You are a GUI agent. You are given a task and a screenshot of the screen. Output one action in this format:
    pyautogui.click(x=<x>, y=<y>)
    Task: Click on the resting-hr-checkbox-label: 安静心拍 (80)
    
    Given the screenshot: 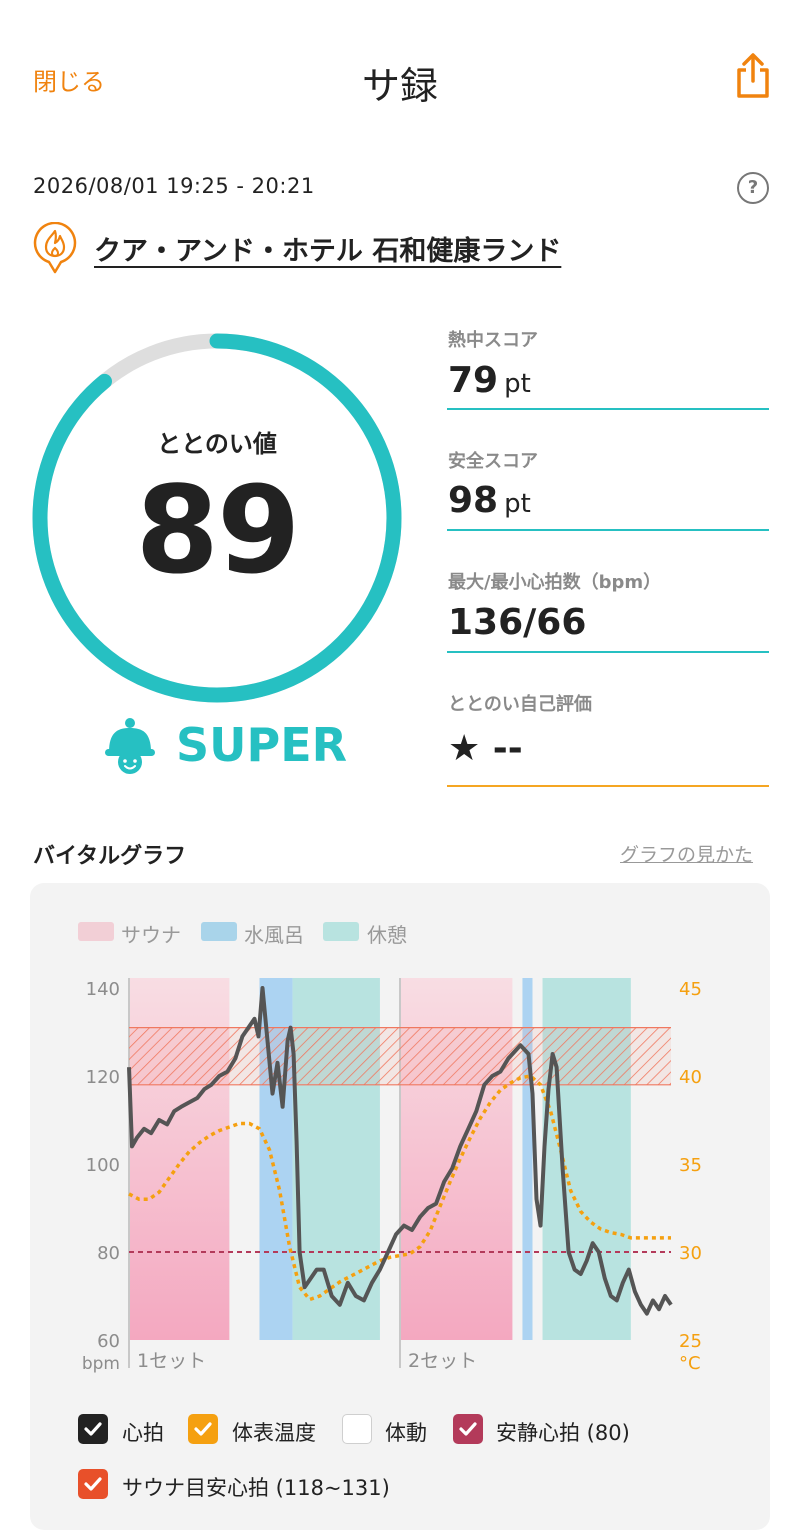 What is the action you would take?
    pyautogui.click(x=563, y=1433)
    